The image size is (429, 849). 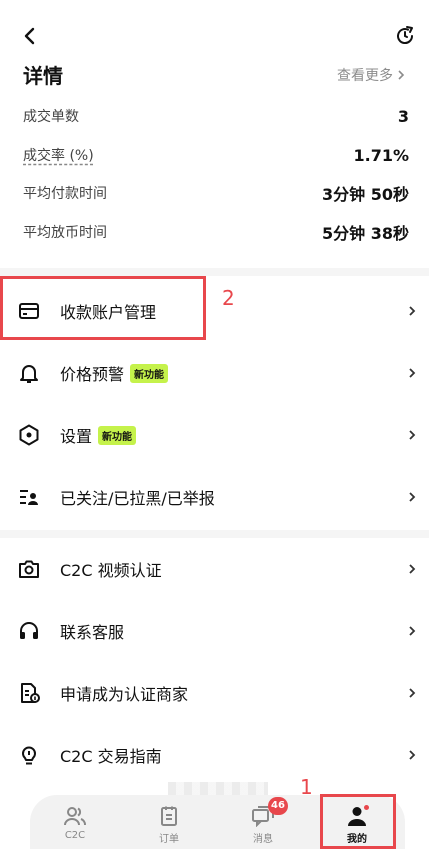 I want to click on headset-icon, so click(x=29, y=630).